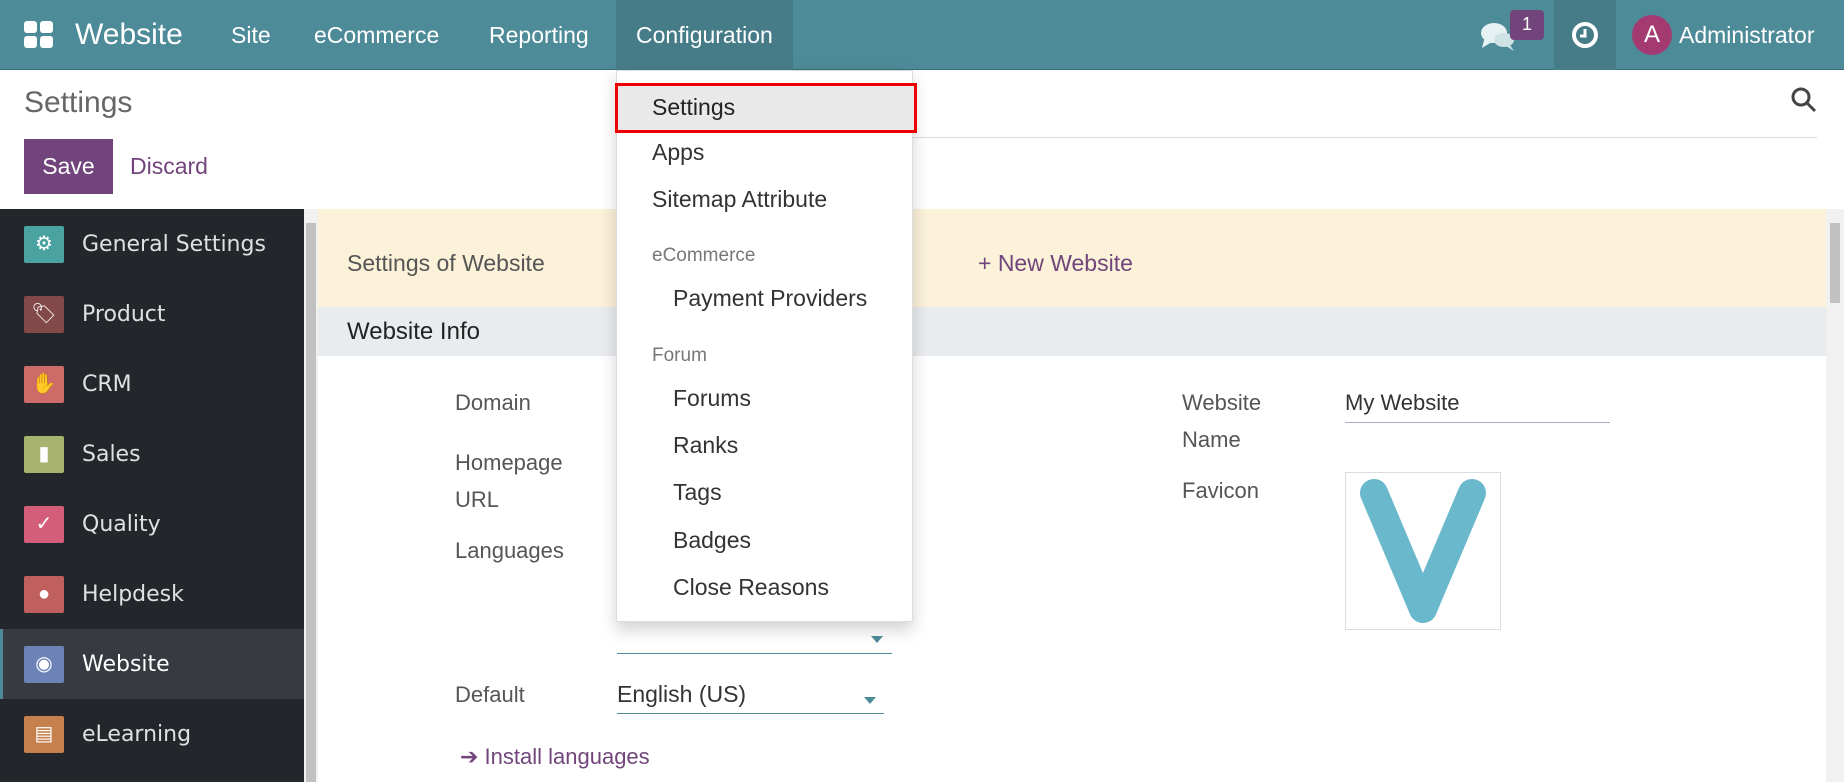 This screenshot has height=782, width=1844. Describe the element at coordinates (1835, 495) in the screenshot. I see `main-scrollbar` at that location.